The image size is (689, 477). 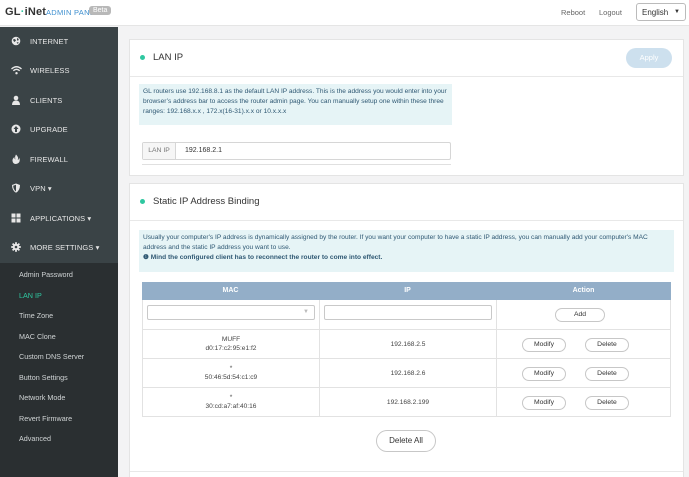 What do you see at coordinates (231, 402) in the screenshot?
I see `table-cell: * 30:cd:a7:af:40:16` at bounding box center [231, 402].